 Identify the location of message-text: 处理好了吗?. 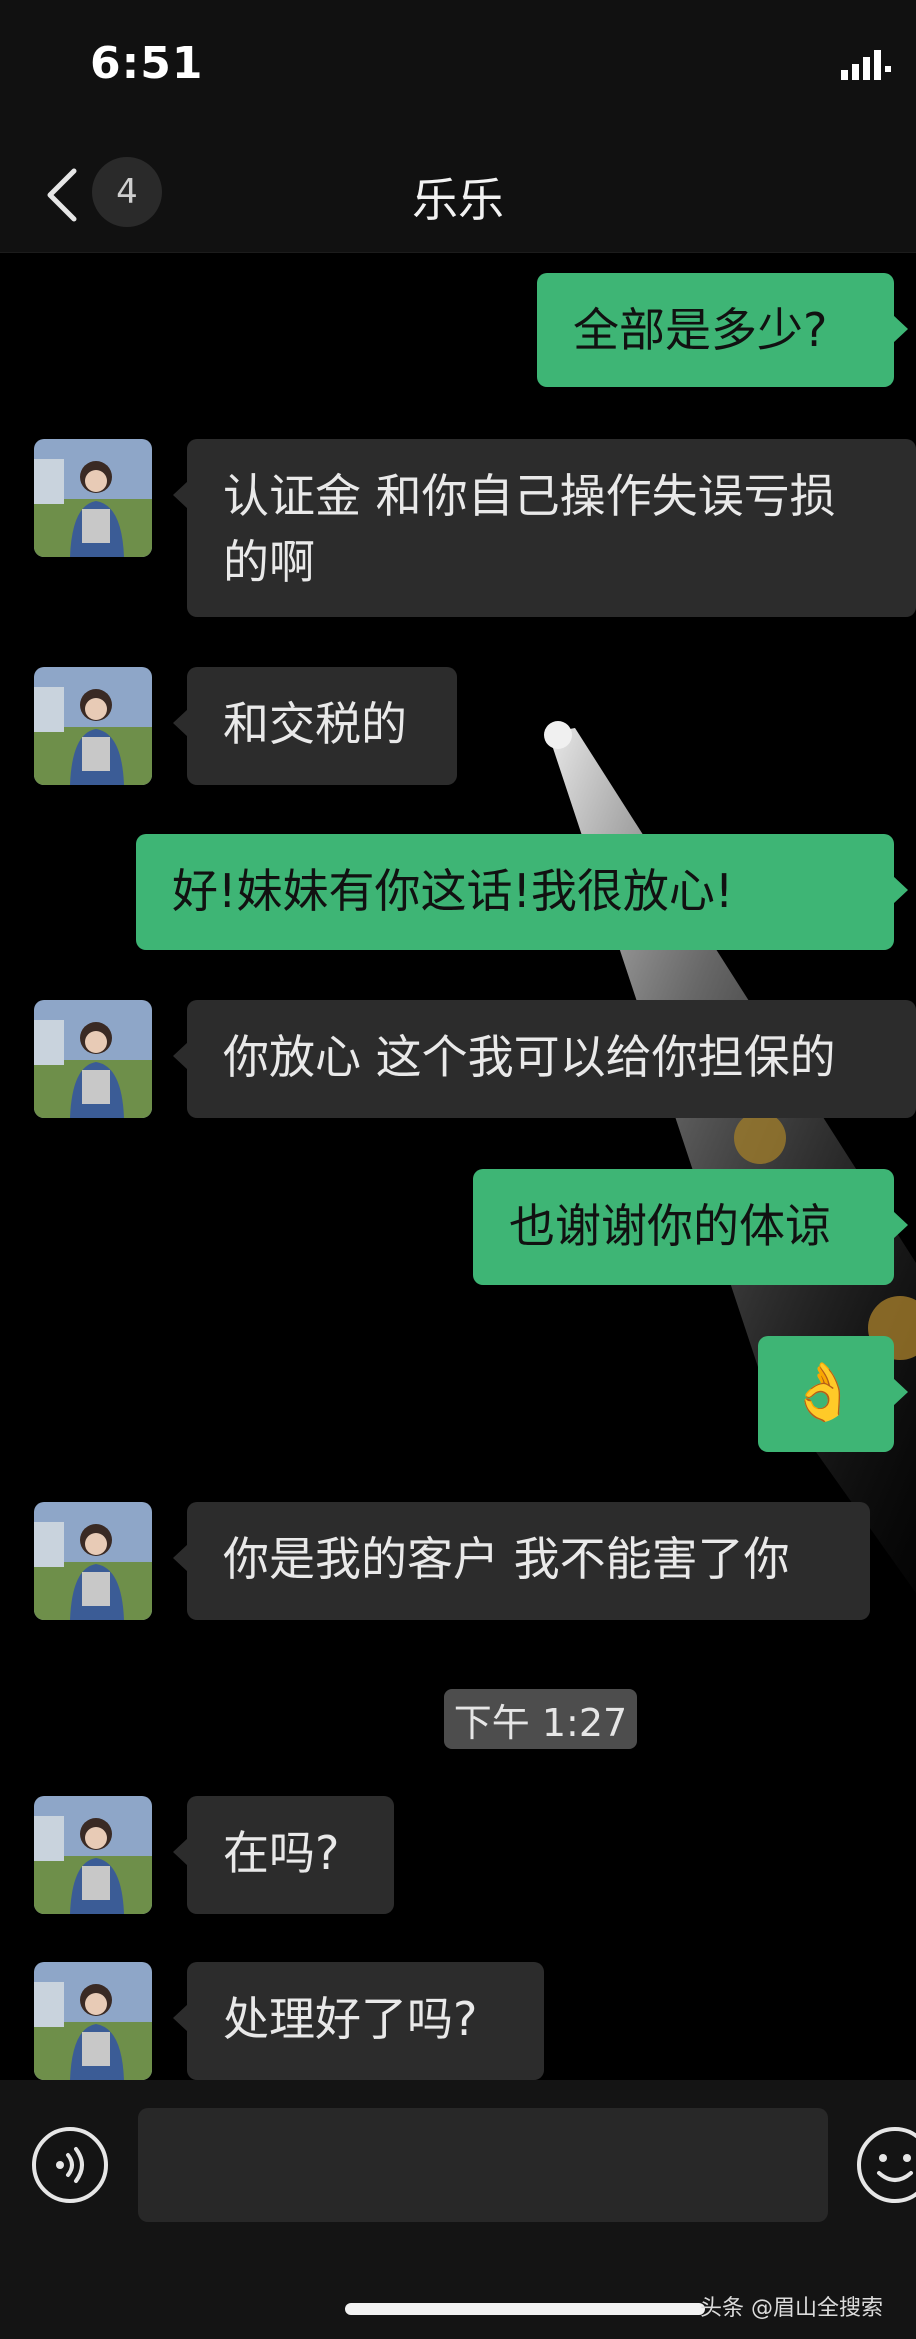
(350, 2019).